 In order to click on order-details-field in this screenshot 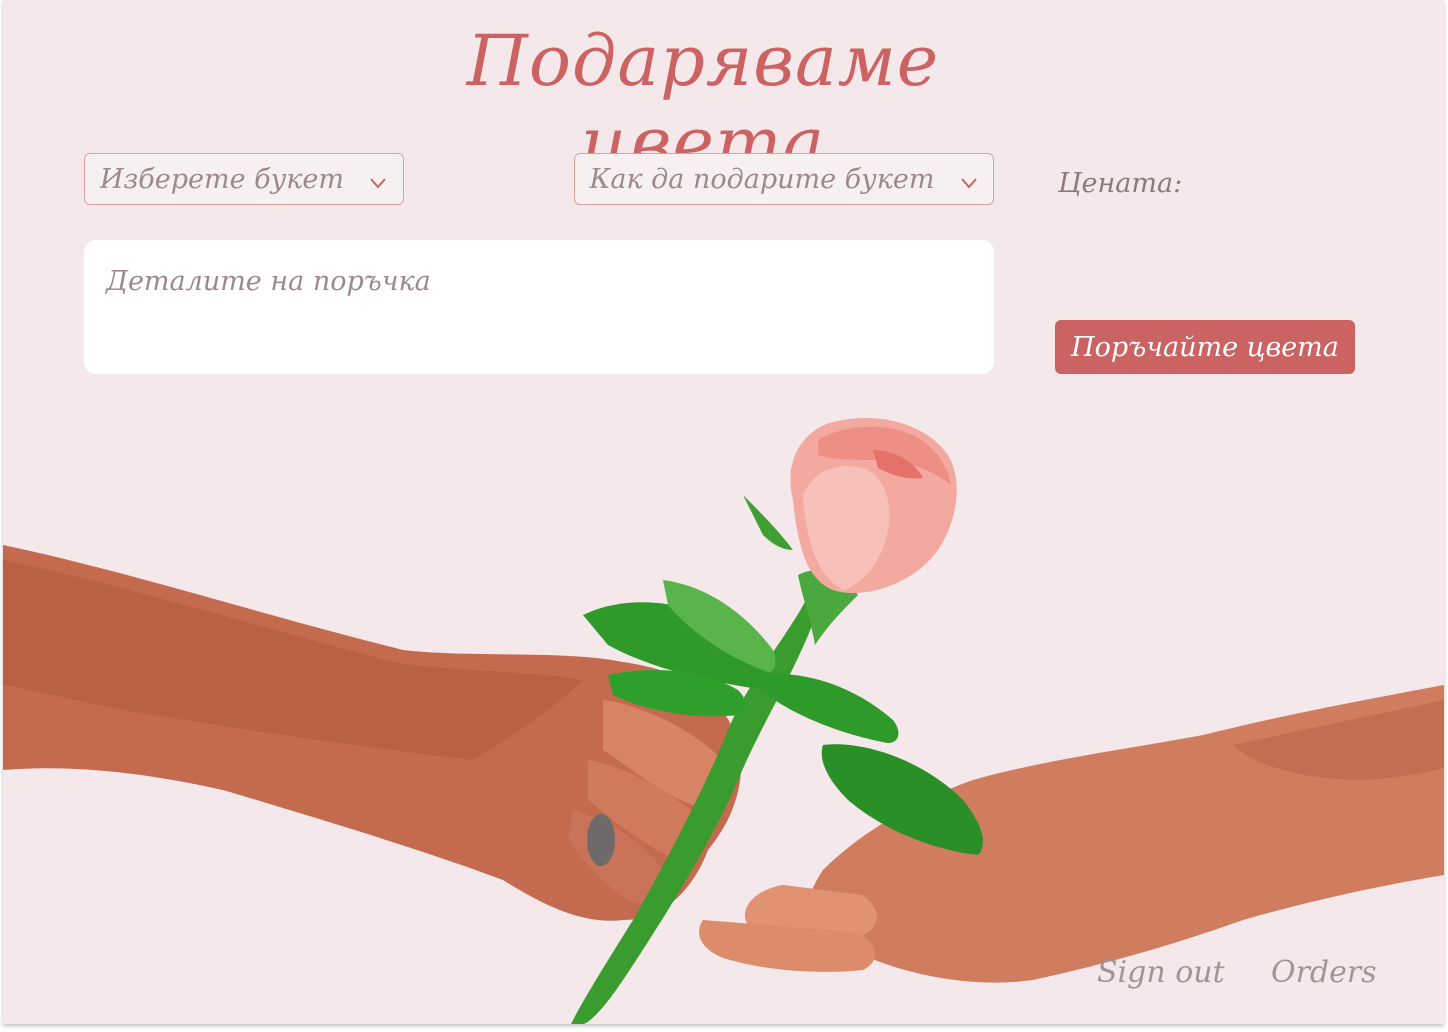, I will do `click(539, 307)`.